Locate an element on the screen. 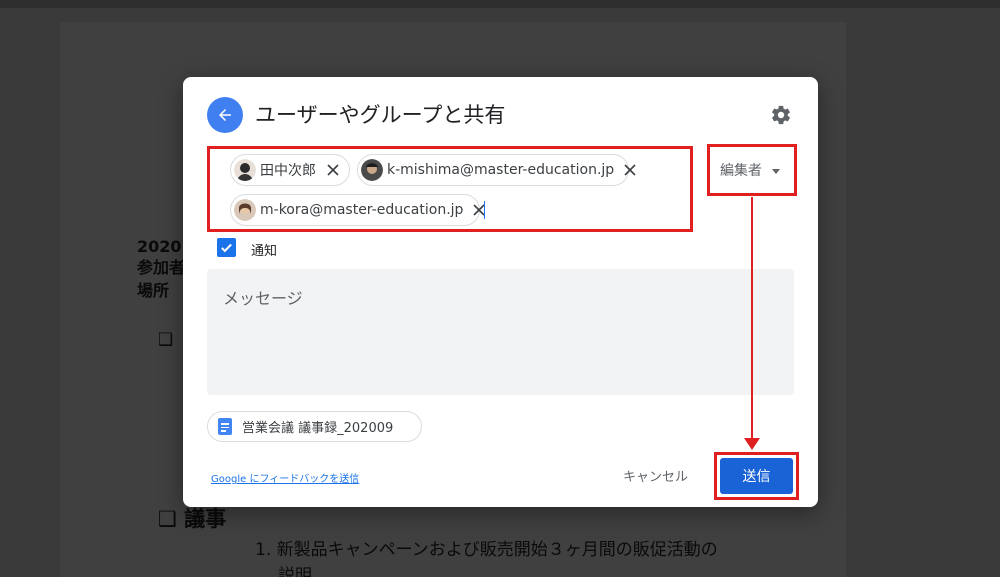  send-button: 送信 is located at coordinates (756, 476).